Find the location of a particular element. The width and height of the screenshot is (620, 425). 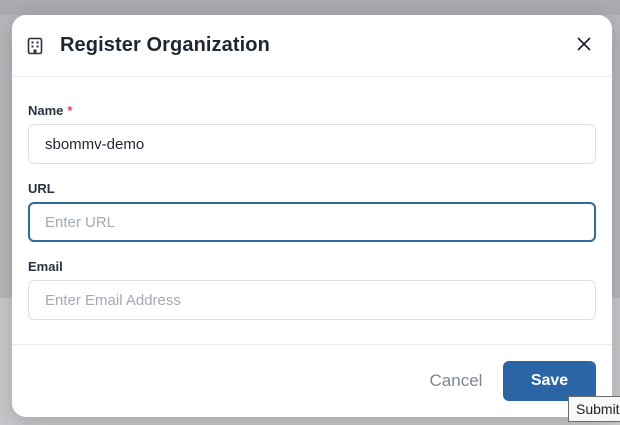

save-button: Save is located at coordinates (549, 381).